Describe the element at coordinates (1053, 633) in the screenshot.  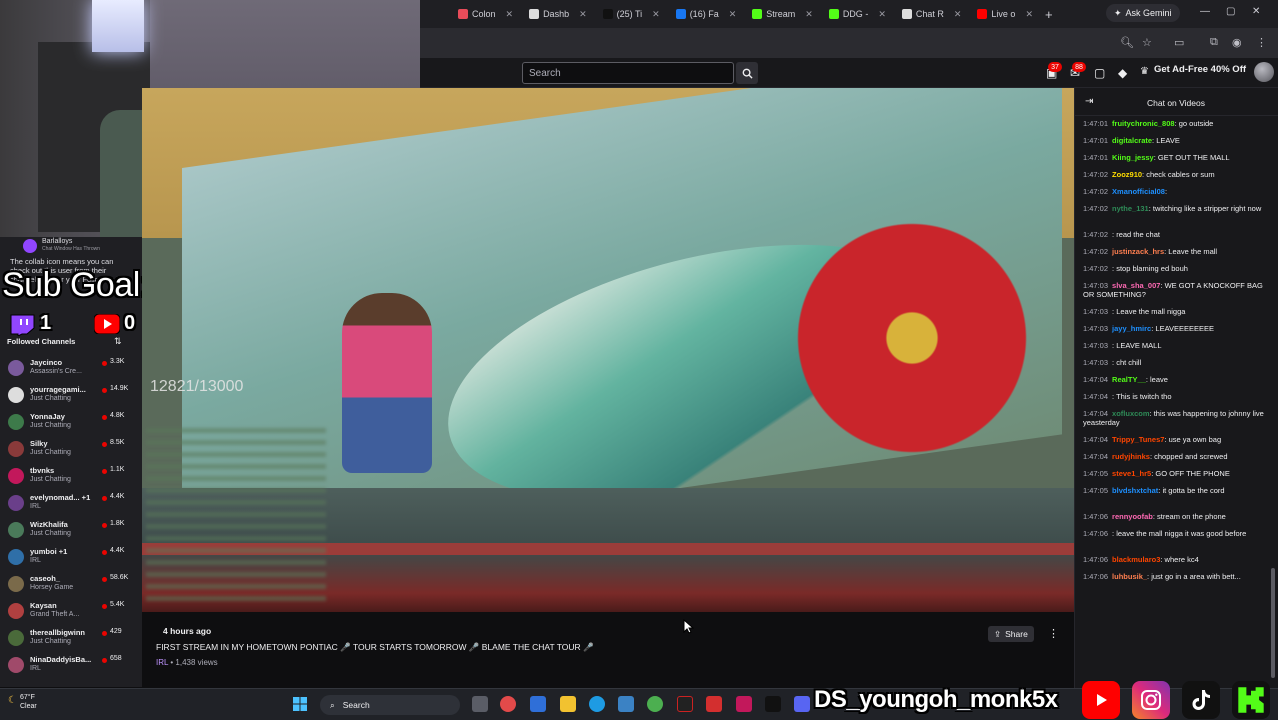
I see `more-options-icon: ⋮` at that location.